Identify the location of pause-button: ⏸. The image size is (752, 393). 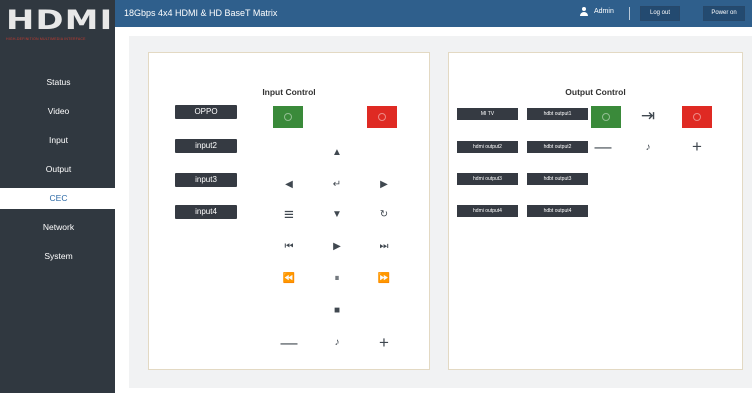
(337, 279).